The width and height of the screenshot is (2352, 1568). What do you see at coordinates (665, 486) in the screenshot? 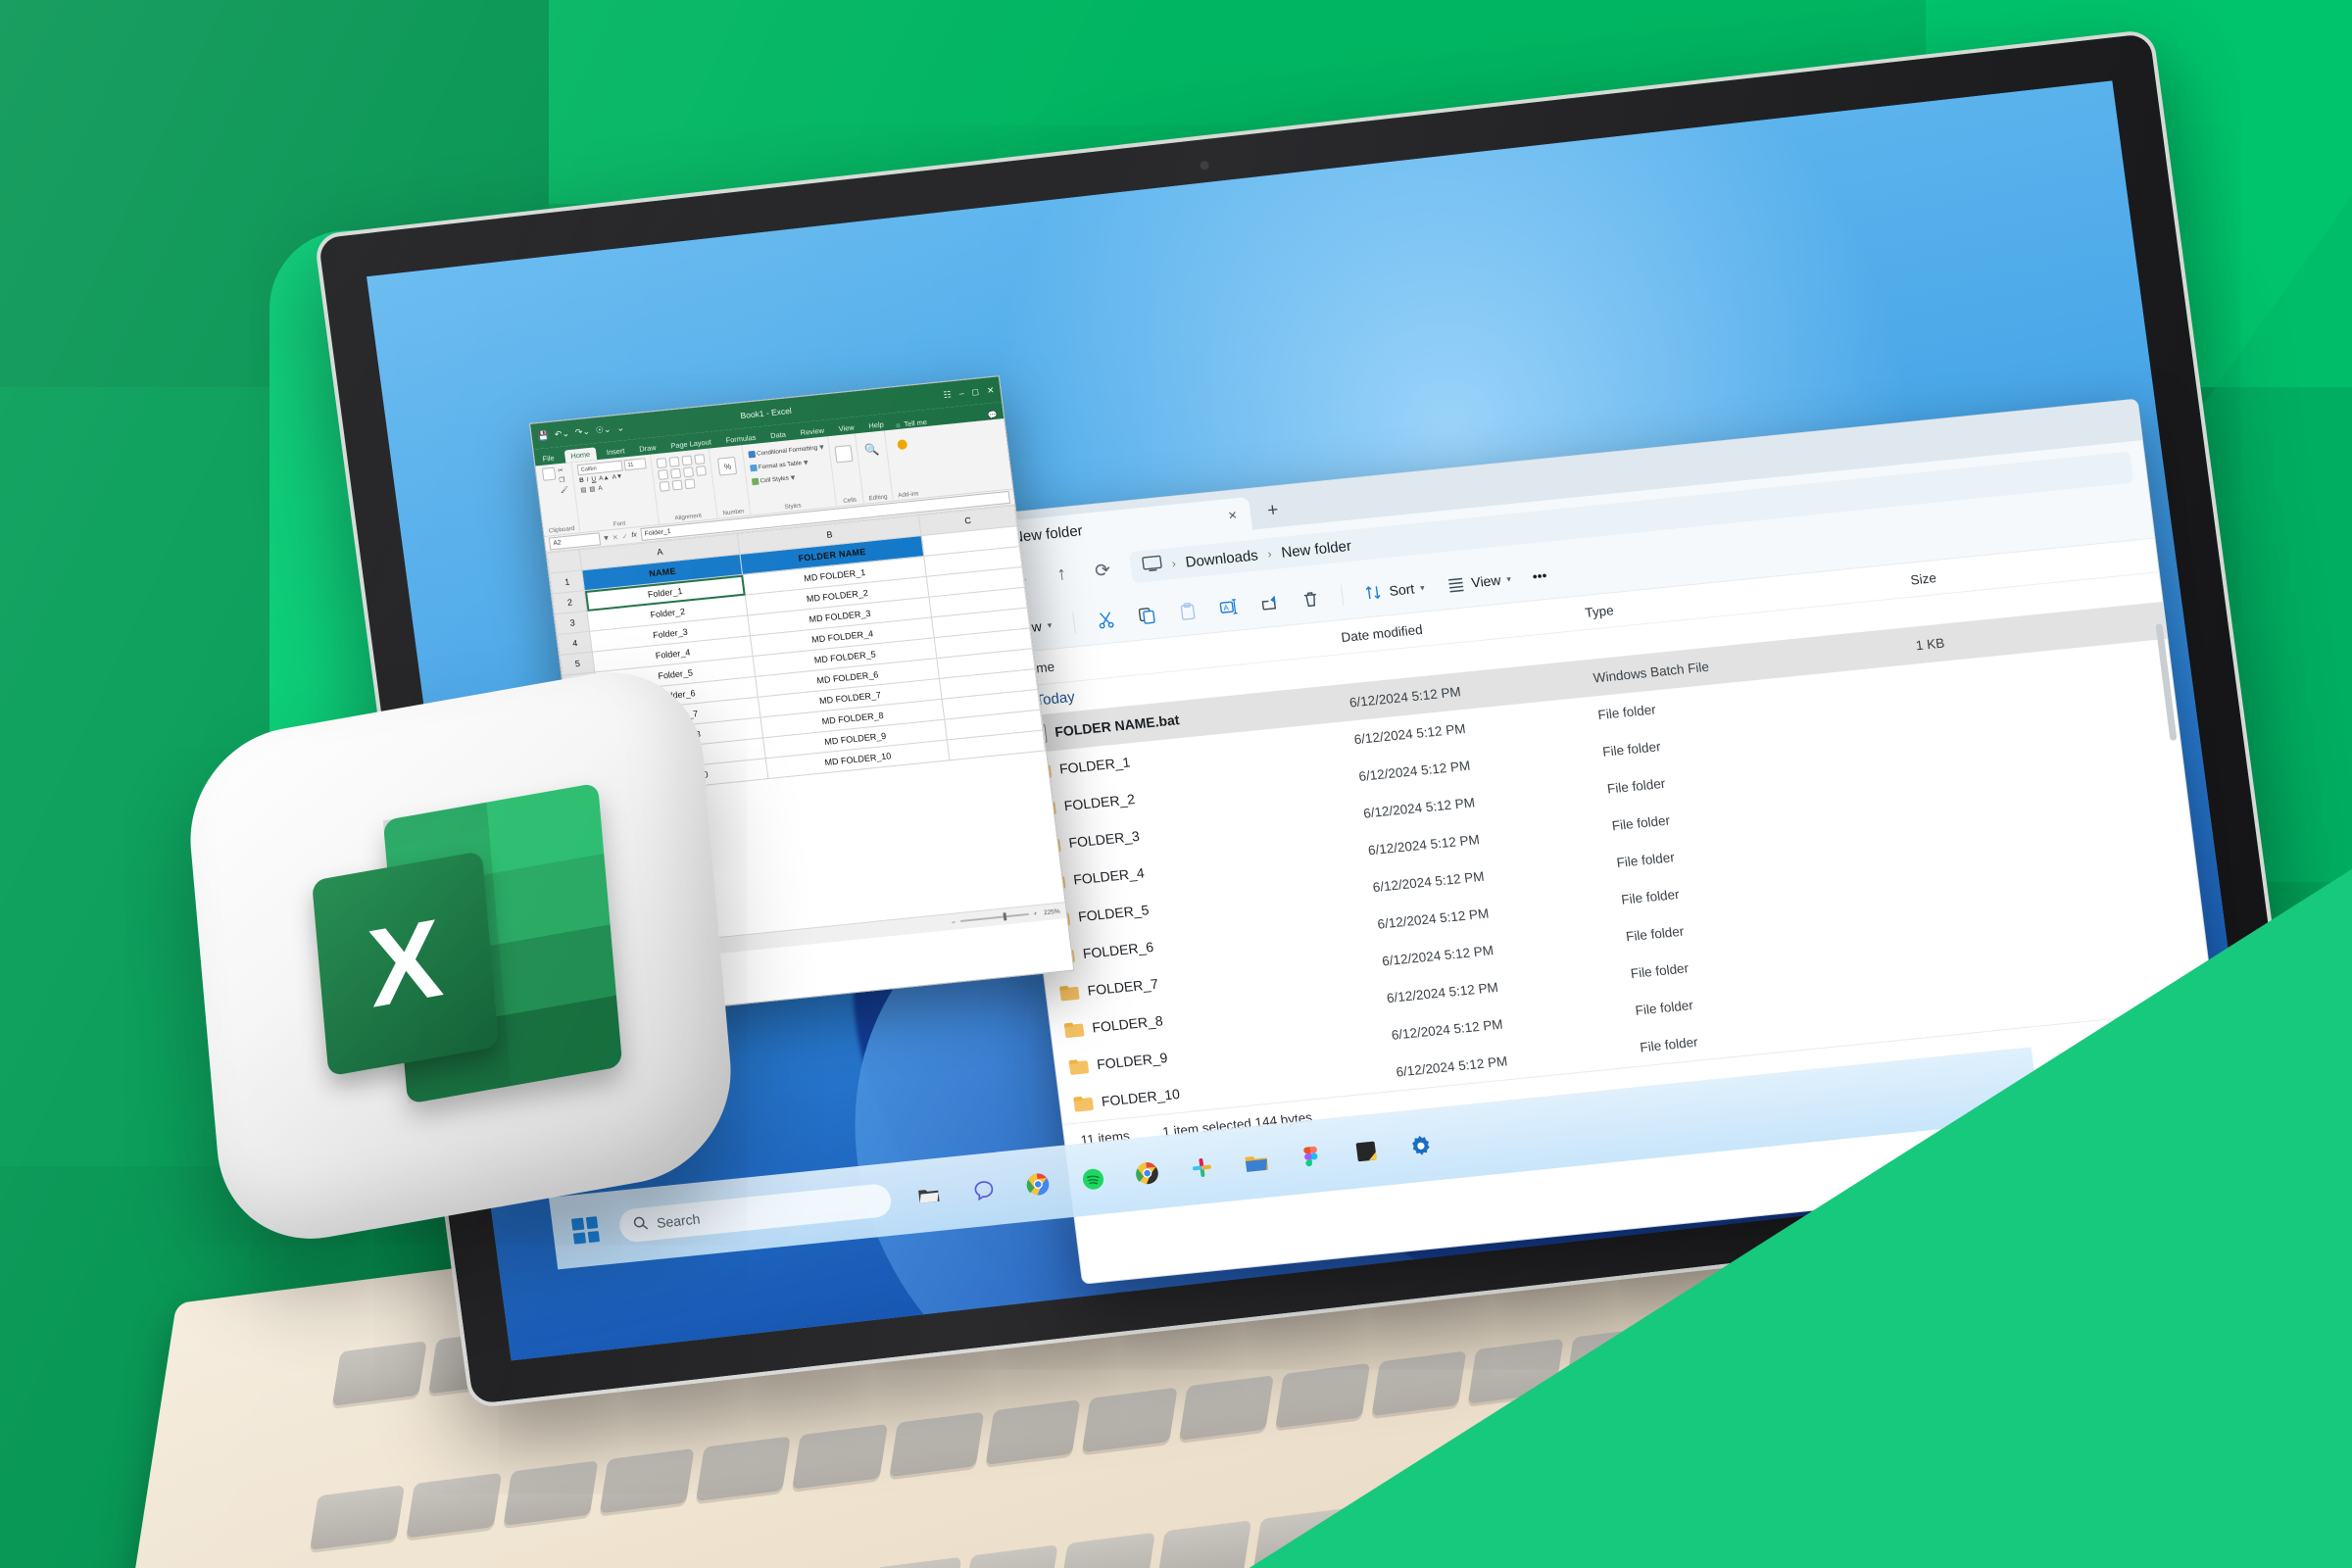
I see `decrease-indent-icon` at bounding box center [665, 486].